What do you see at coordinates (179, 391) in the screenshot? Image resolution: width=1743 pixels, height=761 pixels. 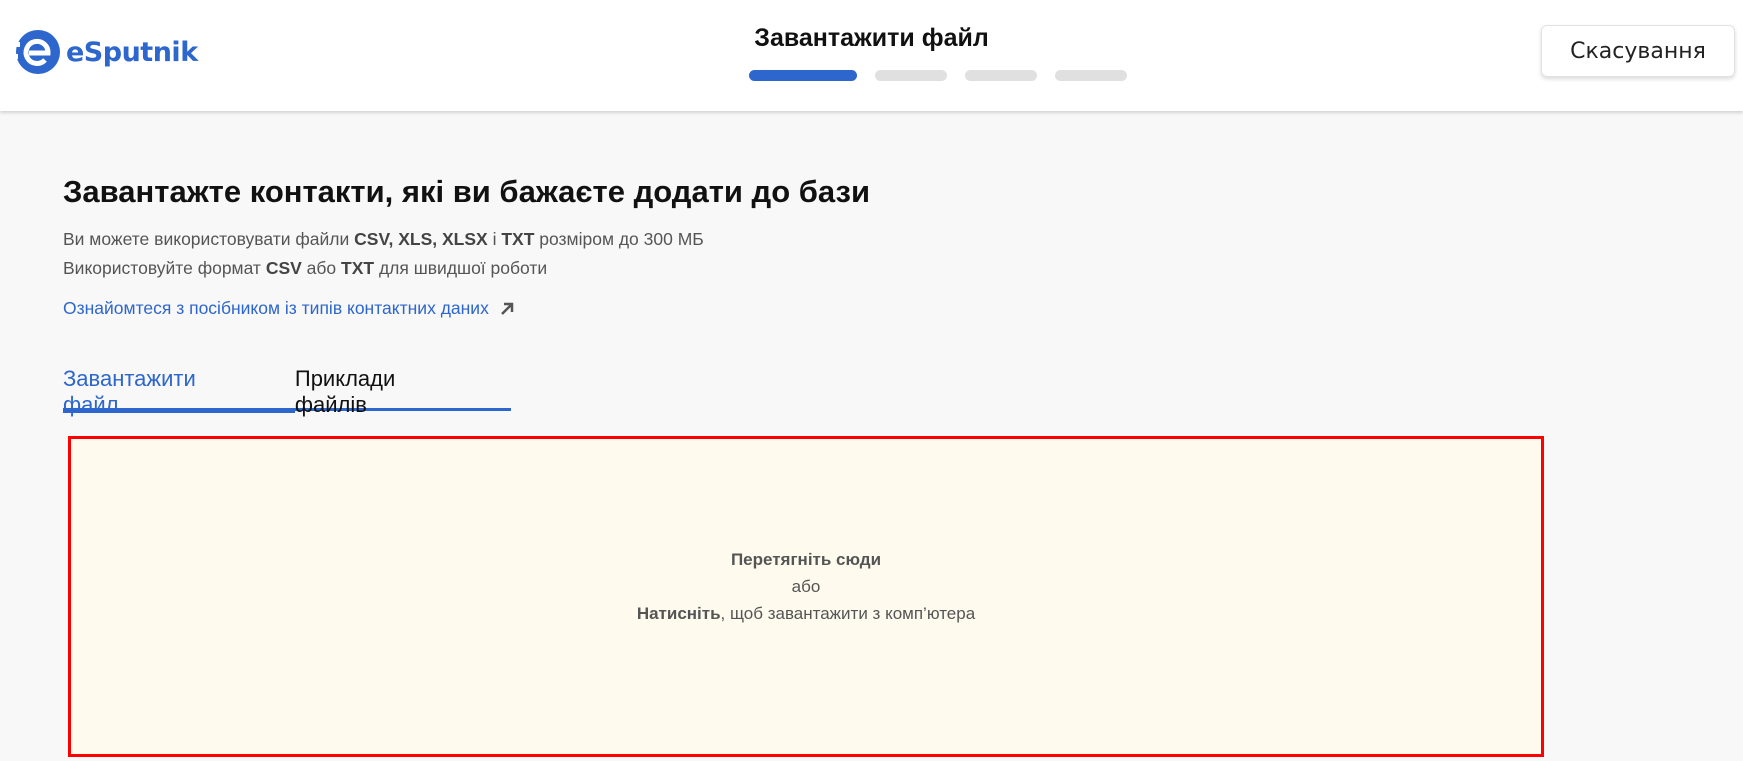 I see `tab-upload-file: Завантажити файл` at bounding box center [179, 391].